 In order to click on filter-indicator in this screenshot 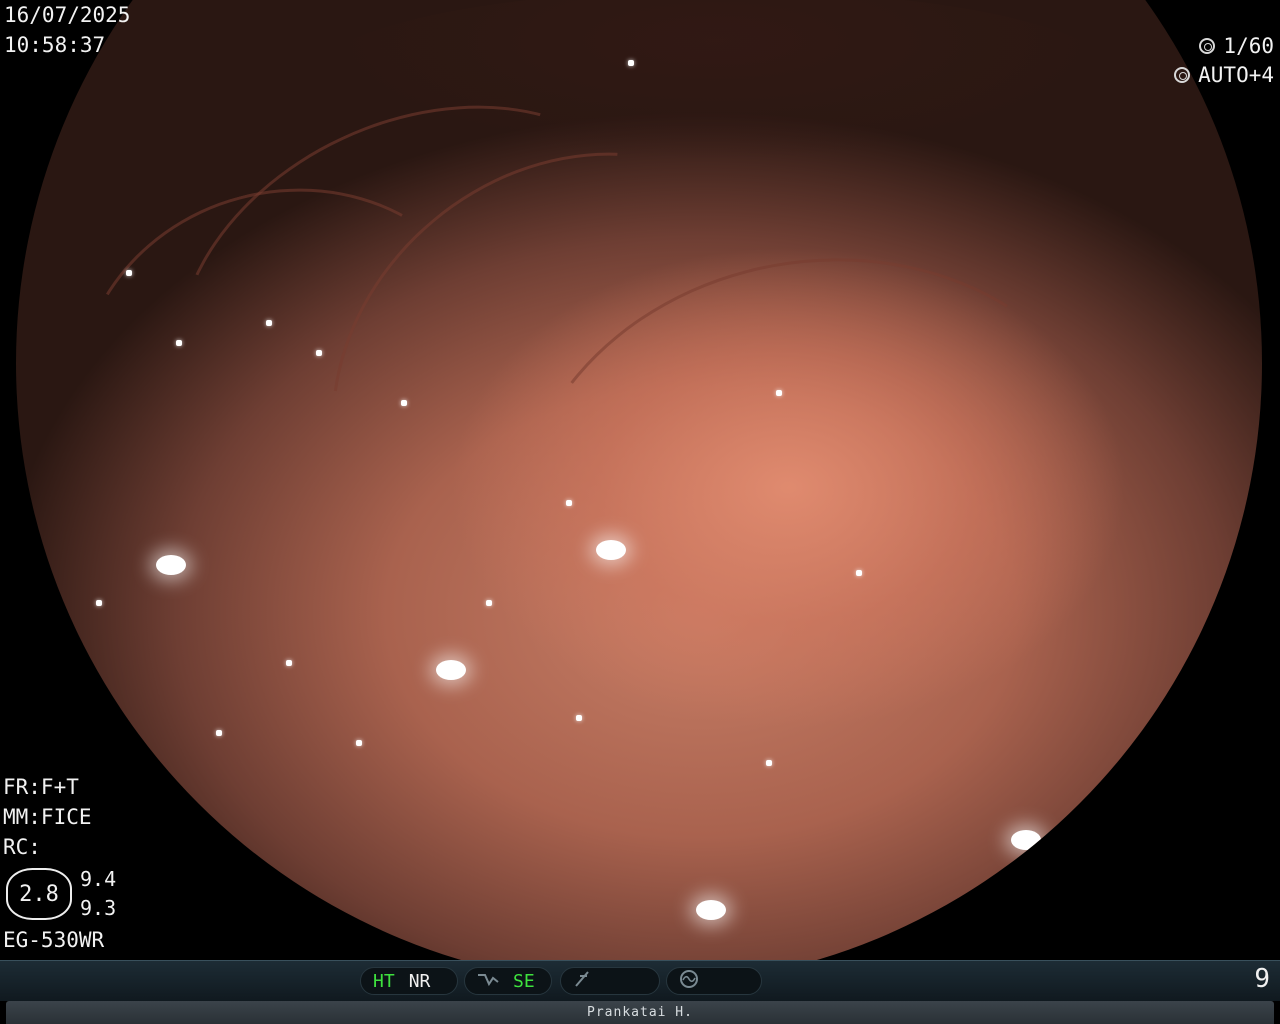, I will do `click(610, 981)`.